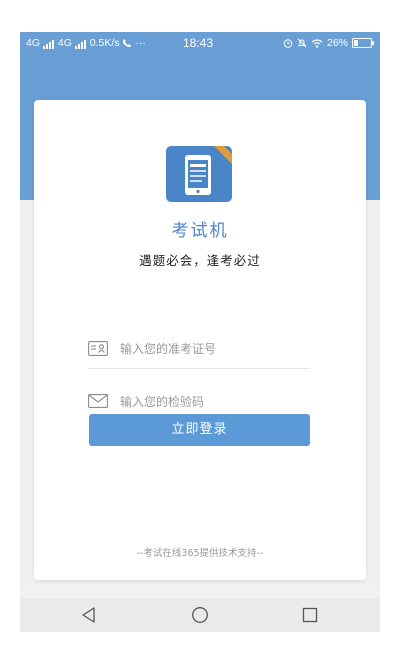  I want to click on alarm-icon, so click(288, 43).